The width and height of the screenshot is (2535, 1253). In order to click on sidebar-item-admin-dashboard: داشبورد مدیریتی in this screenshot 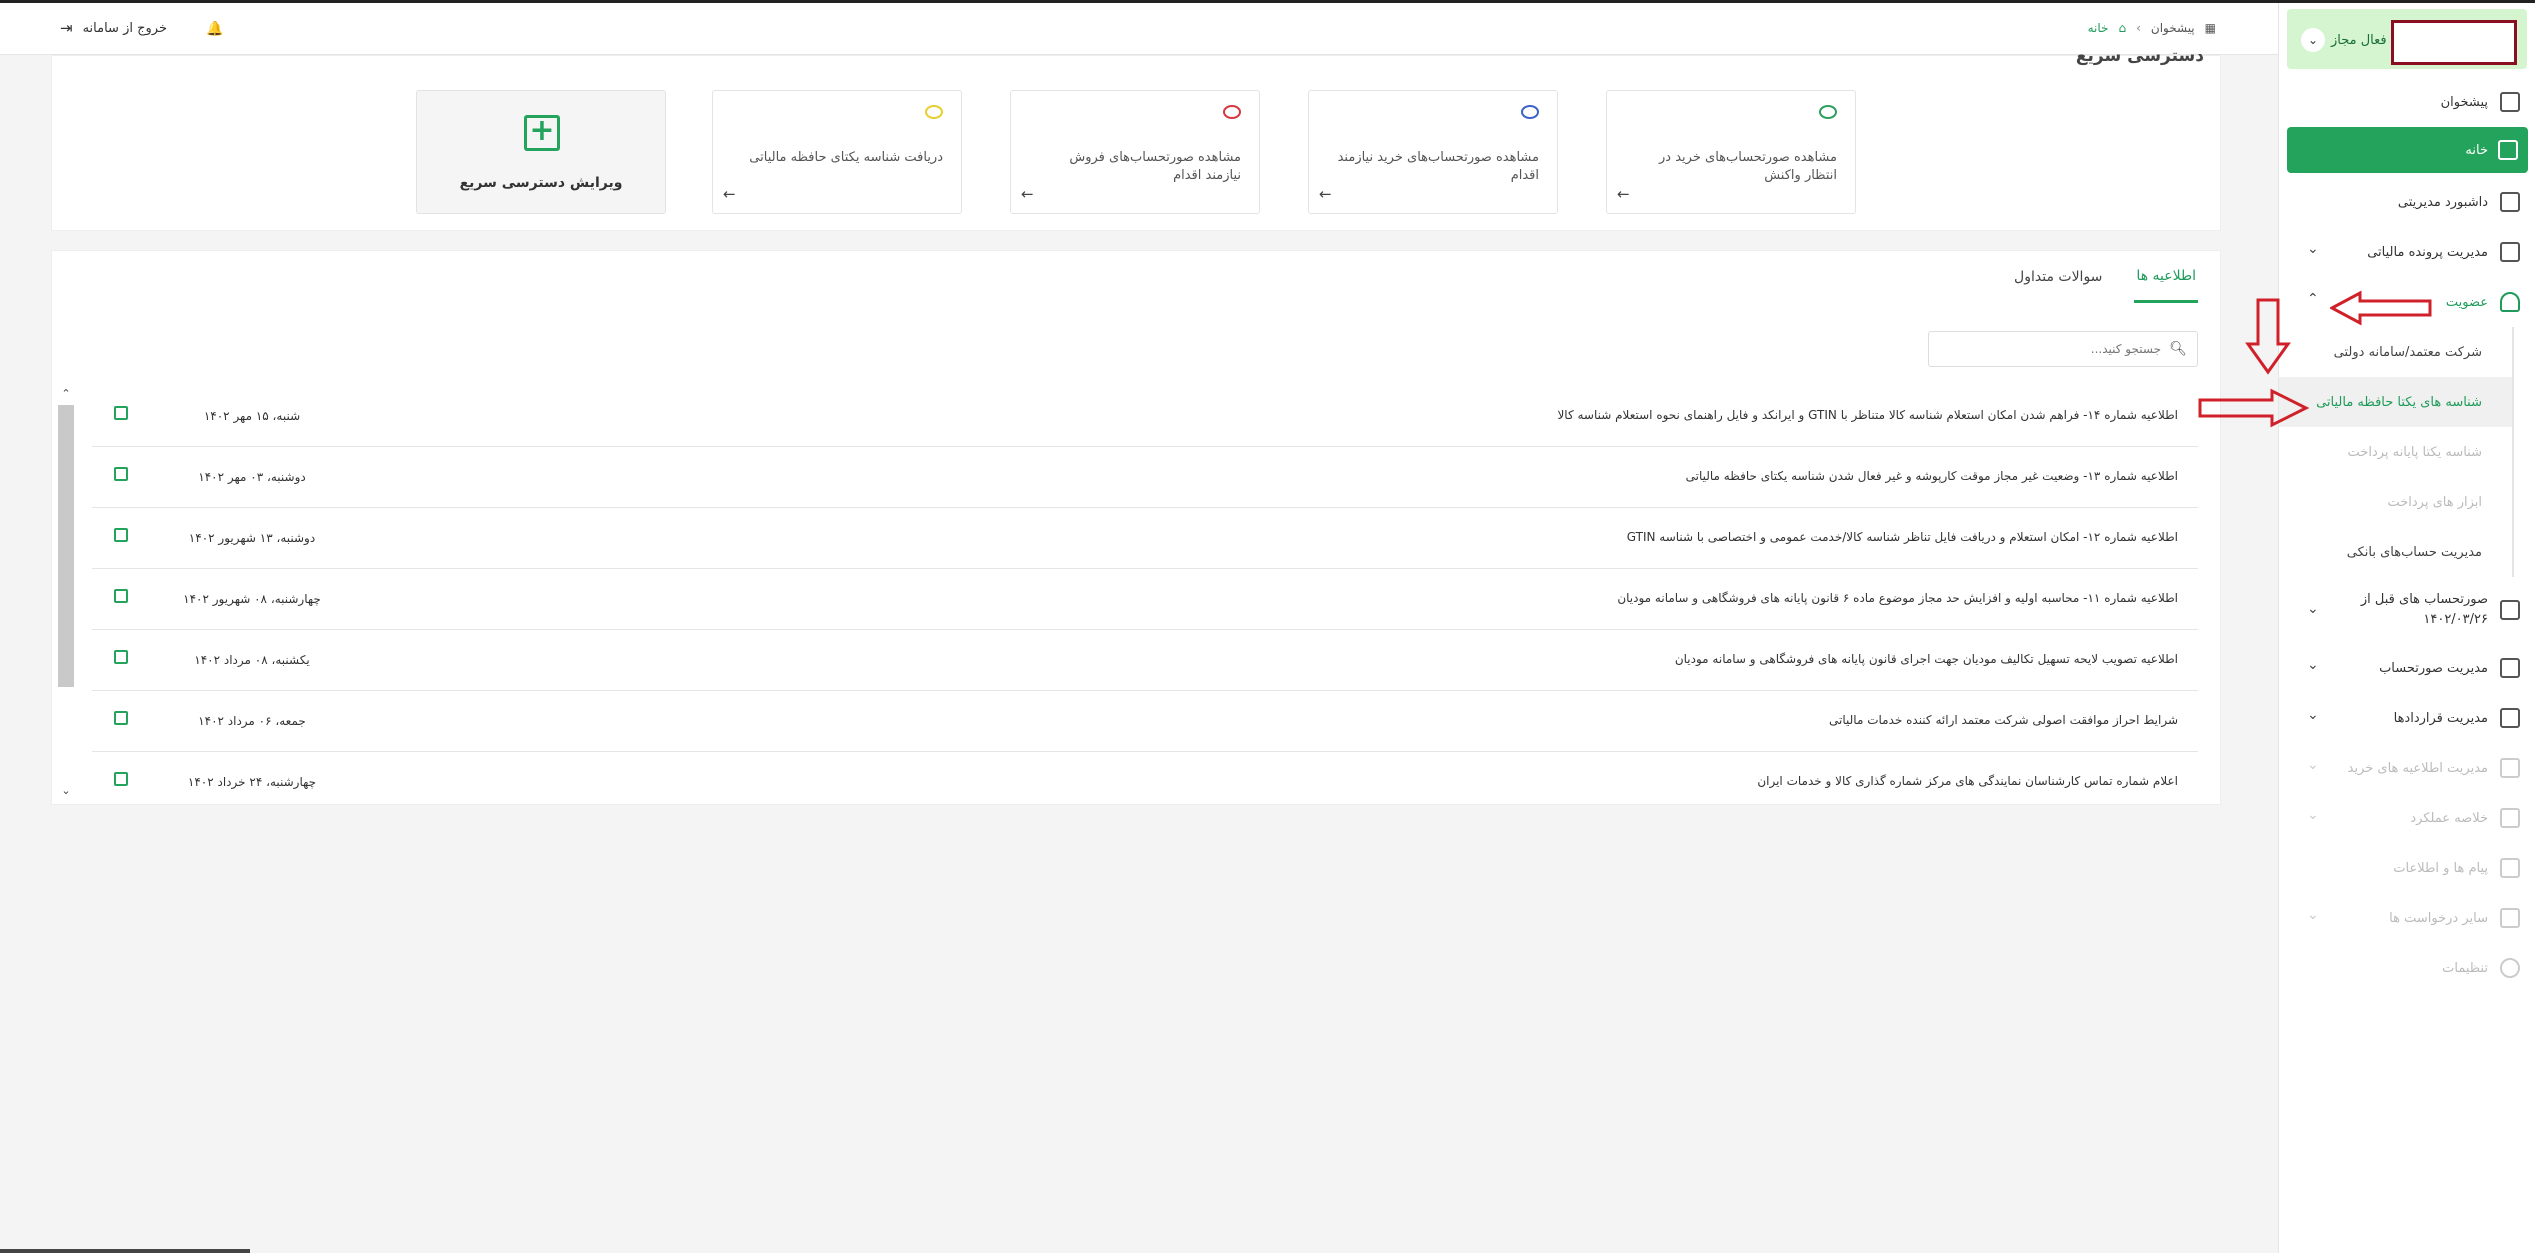, I will do `click(2407, 202)`.